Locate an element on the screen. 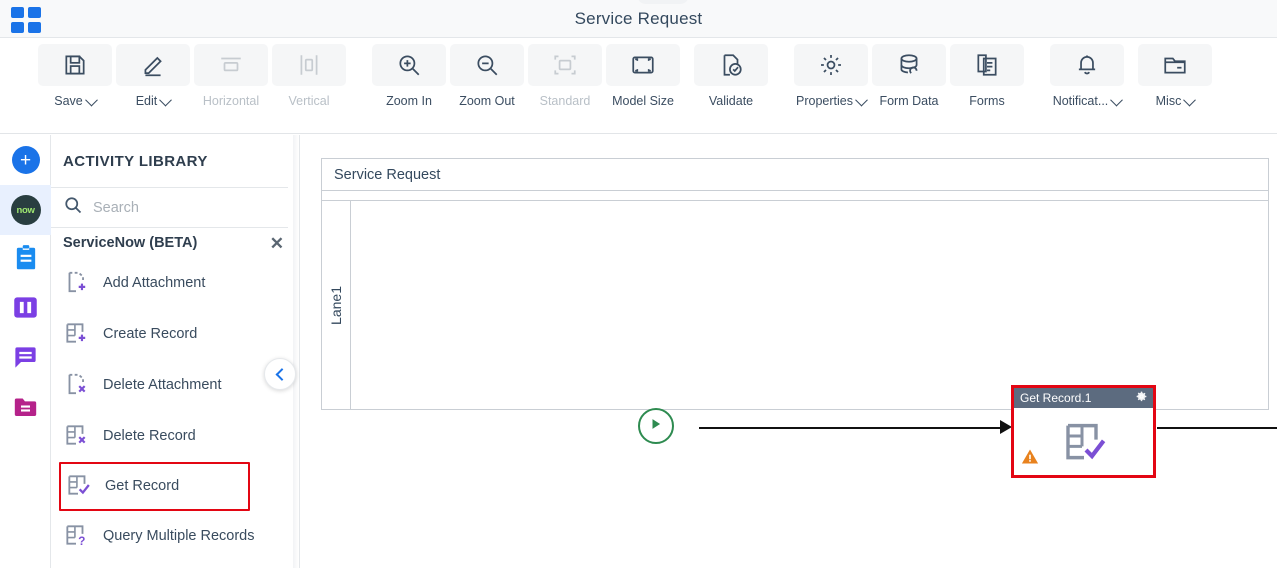 Image resolution: width=1277 pixels, height=568 pixels. save-icon is located at coordinates (75, 65).